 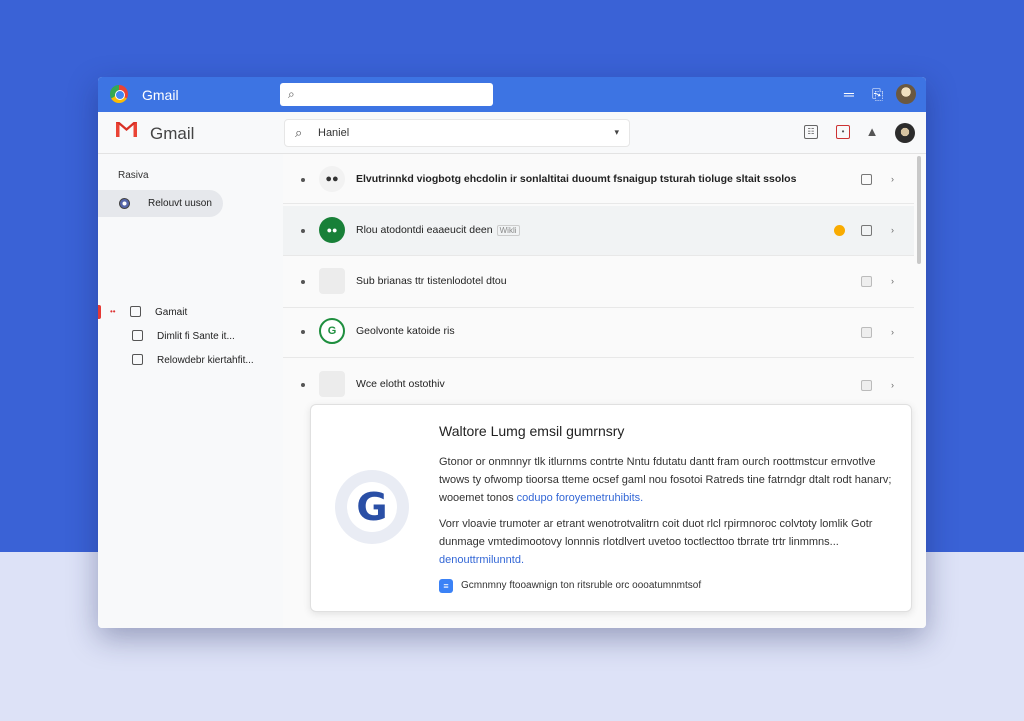 I want to click on notifications-icon: •, so click(x=843, y=132).